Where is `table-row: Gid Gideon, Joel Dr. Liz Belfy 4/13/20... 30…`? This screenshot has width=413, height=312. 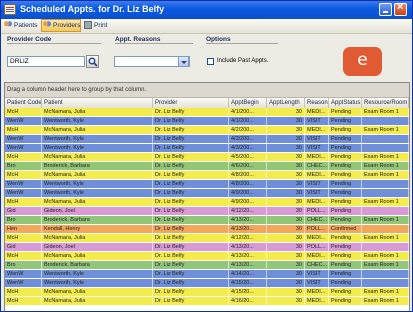
table-row: Gid Gideon, Joel Dr. Liz Belfy 4/13/20... 30… is located at coordinates (207, 247).